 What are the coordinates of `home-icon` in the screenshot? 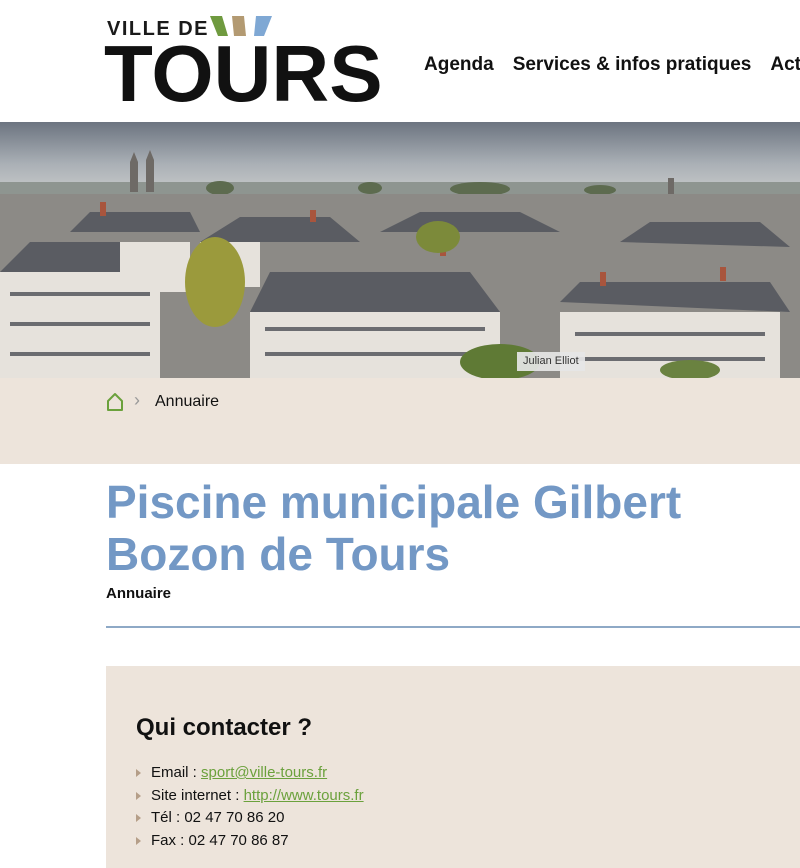 It's located at (115, 402).